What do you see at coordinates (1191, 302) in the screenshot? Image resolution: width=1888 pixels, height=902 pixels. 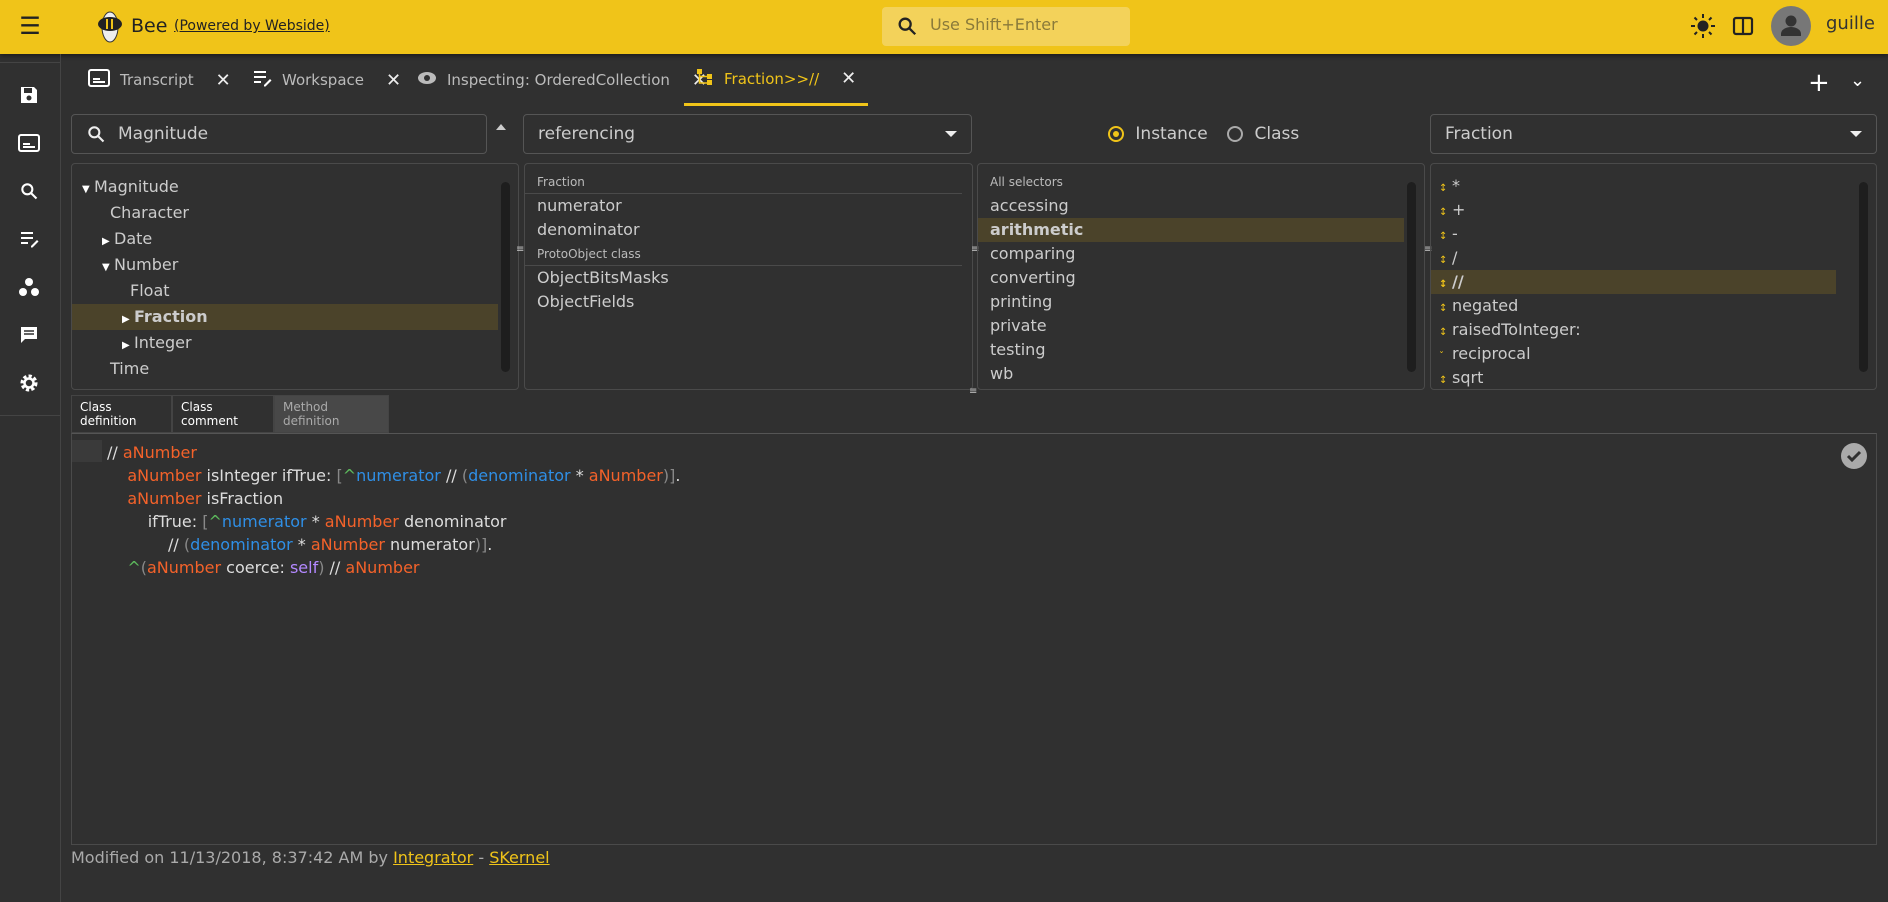 I see `category-item: printing` at bounding box center [1191, 302].